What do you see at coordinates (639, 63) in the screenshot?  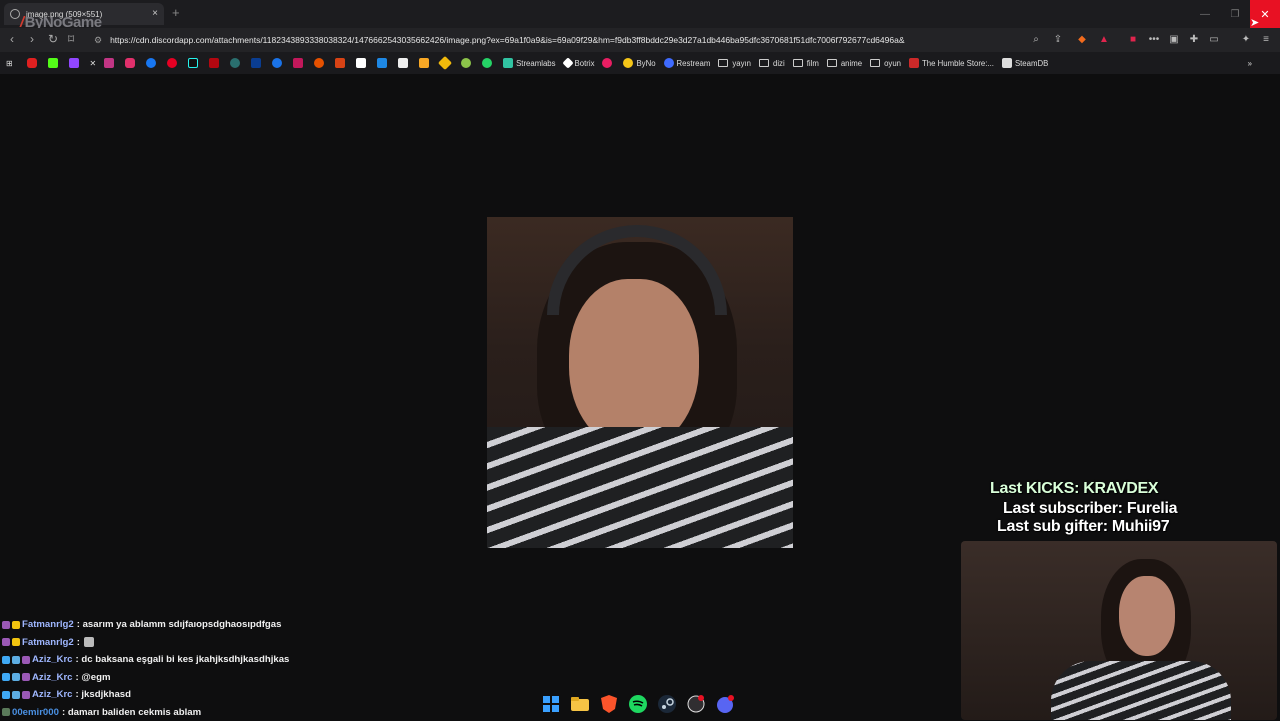 I see `bookmark-byno: ByNo` at bounding box center [639, 63].